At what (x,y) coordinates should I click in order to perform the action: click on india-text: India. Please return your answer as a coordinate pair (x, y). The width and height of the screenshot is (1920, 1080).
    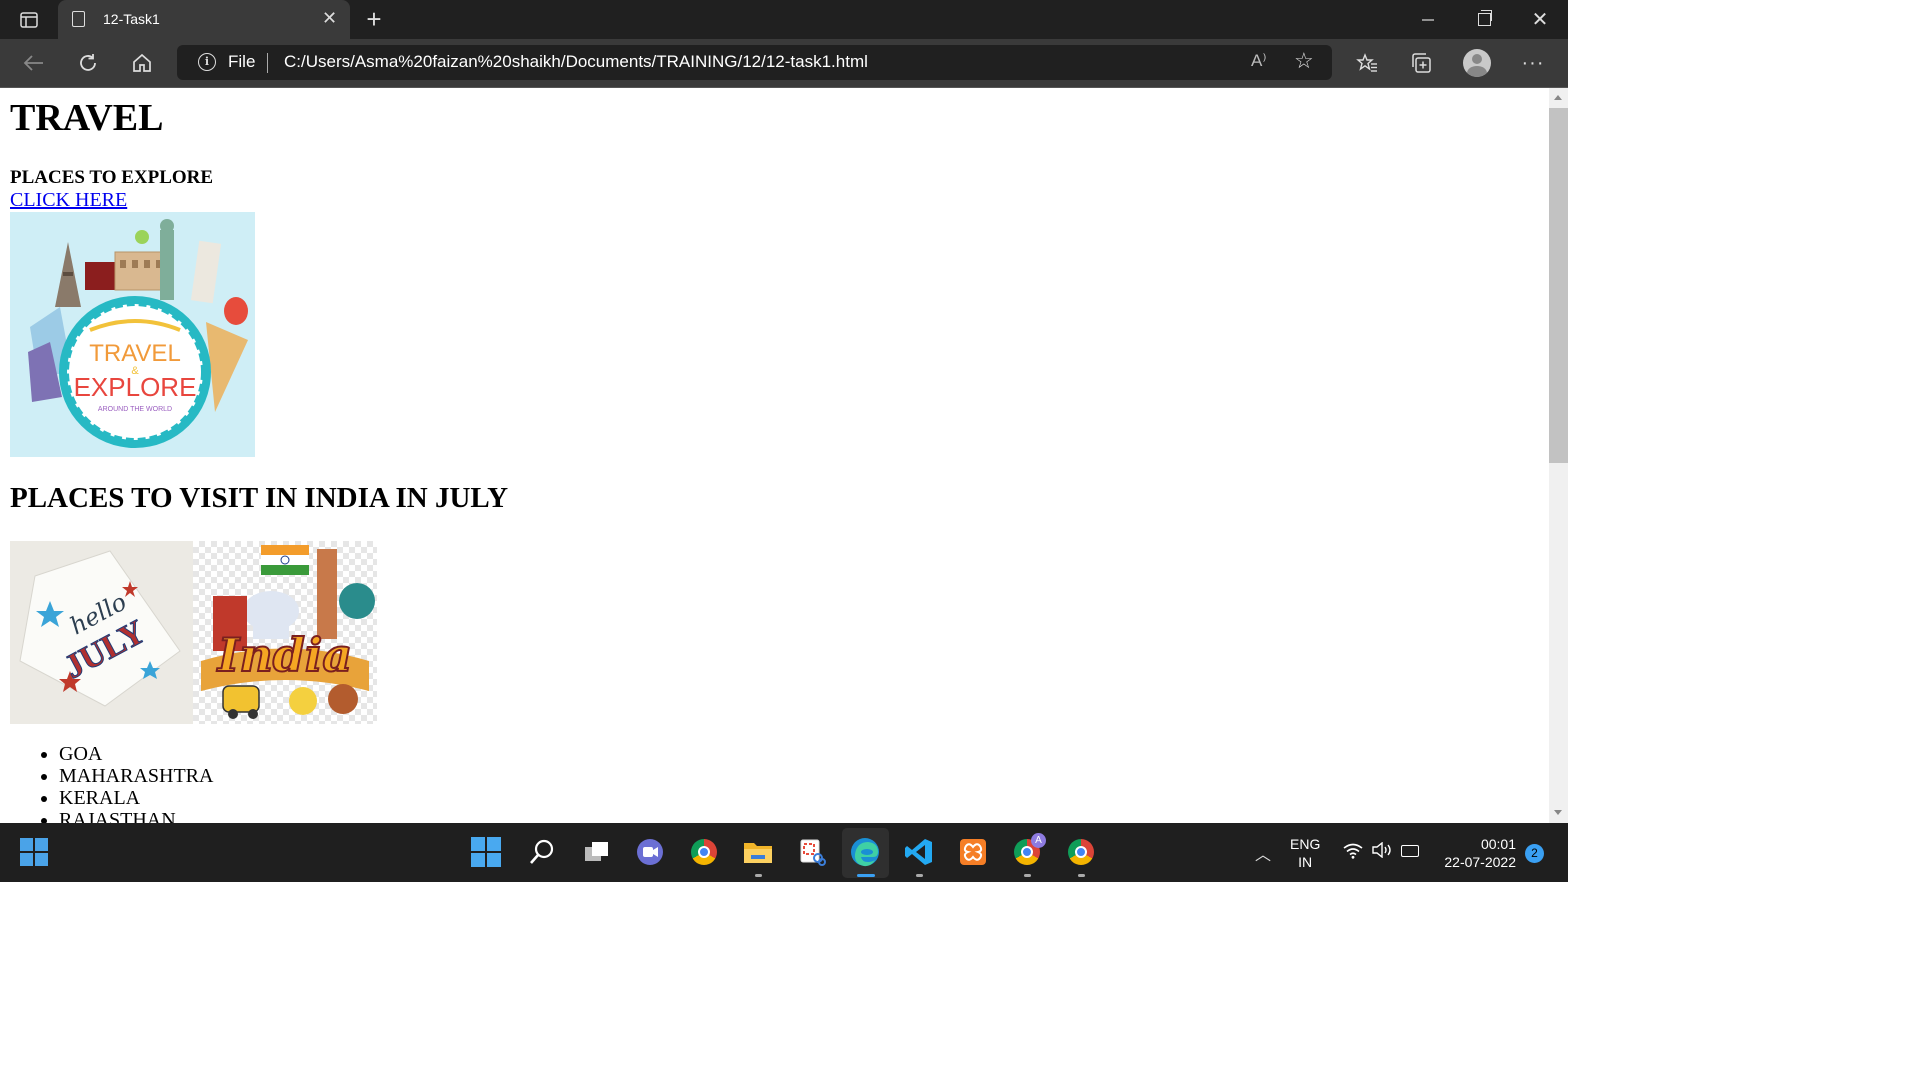
    Looking at the image, I should click on (284, 655).